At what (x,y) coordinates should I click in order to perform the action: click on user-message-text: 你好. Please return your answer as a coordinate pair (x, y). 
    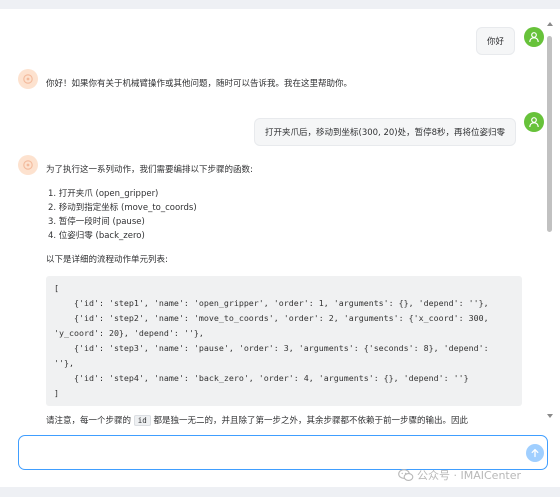
    Looking at the image, I should click on (496, 42).